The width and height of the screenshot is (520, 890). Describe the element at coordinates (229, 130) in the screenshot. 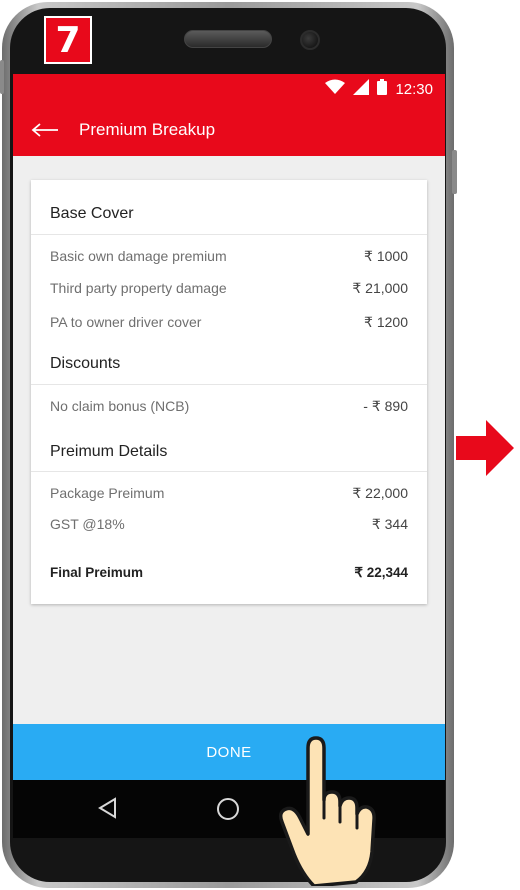

I see `app-bar: Premium Breakup` at that location.